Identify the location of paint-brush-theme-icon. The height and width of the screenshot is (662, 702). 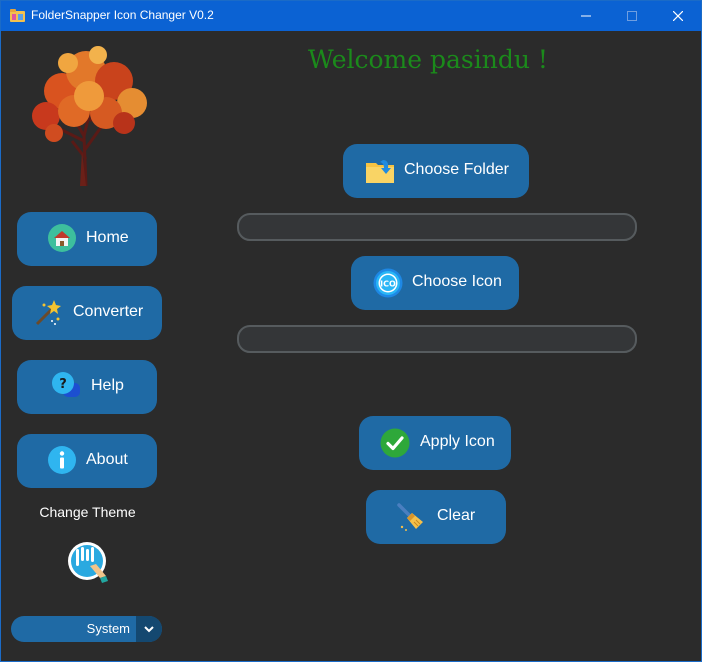
(88, 562).